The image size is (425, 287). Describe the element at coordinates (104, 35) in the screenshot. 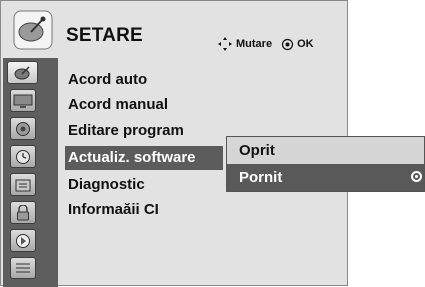

I see `page-title: SETARE` at that location.